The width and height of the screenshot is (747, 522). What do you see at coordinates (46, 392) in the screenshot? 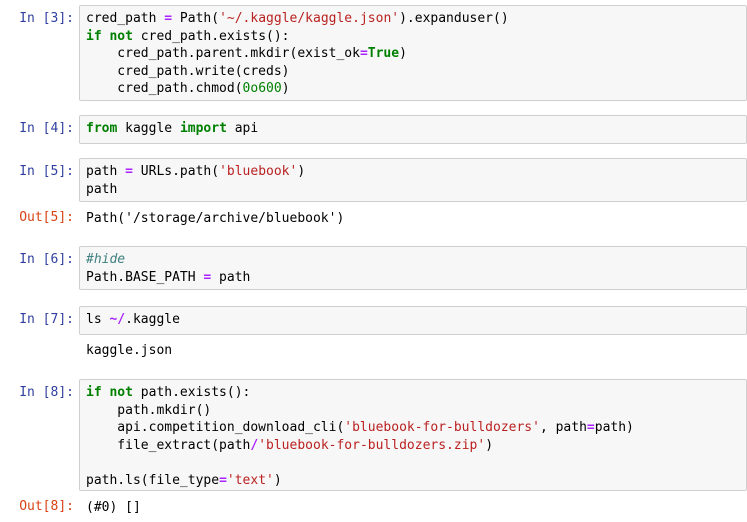
I see `input-prompt-8: In [8]:` at bounding box center [46, 392].